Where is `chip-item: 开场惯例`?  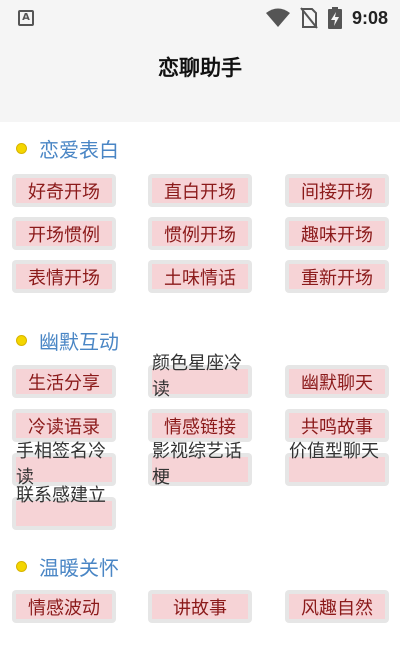 chip-item: 开场惯例 is located at coordinates (64, 233).